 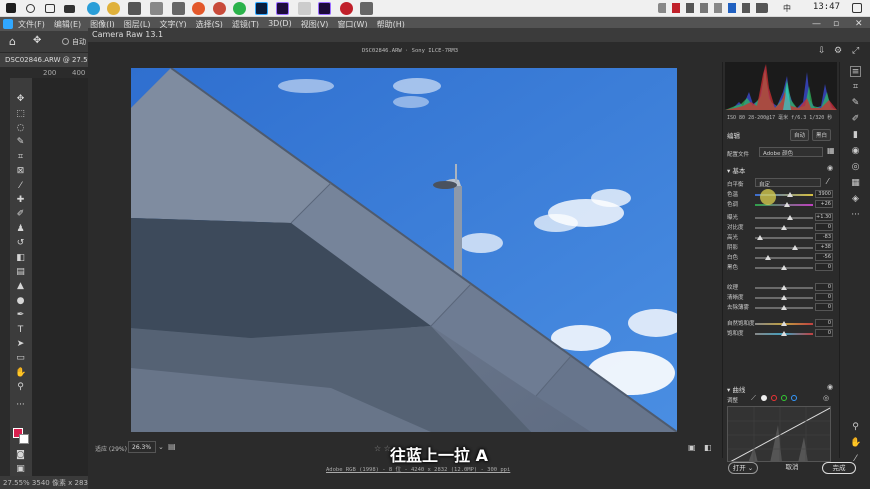 What do you see at coordinates (12, 41) in the screenshot?
I see `home-icon: ⌂` at bounding box center [12, 41].